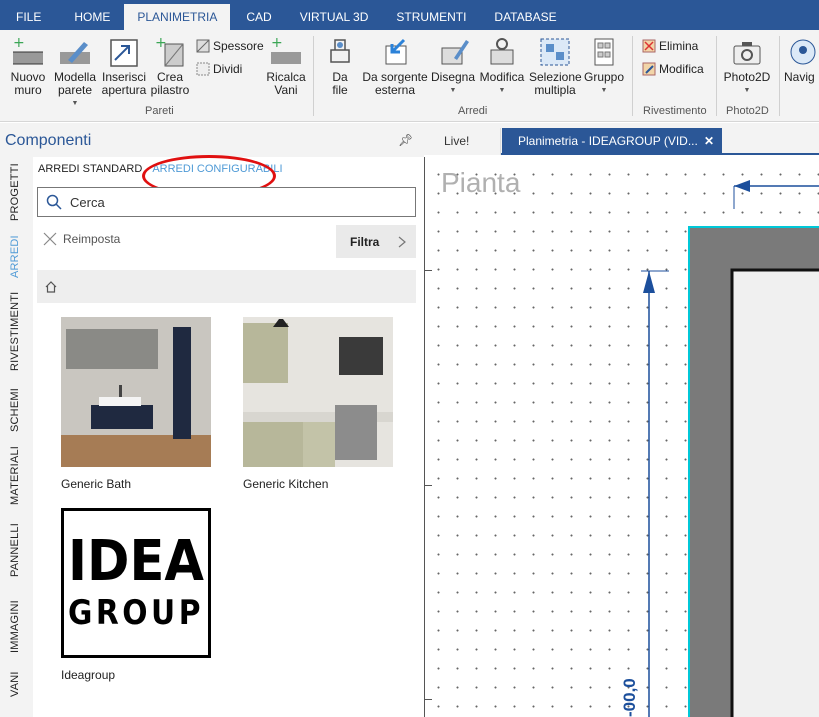 The height and width of the screenshot is (717, 819). Describe the element at coordinates (318, 392) in the screenshot. I see `generic-kitchen-thumbnail` at that location.